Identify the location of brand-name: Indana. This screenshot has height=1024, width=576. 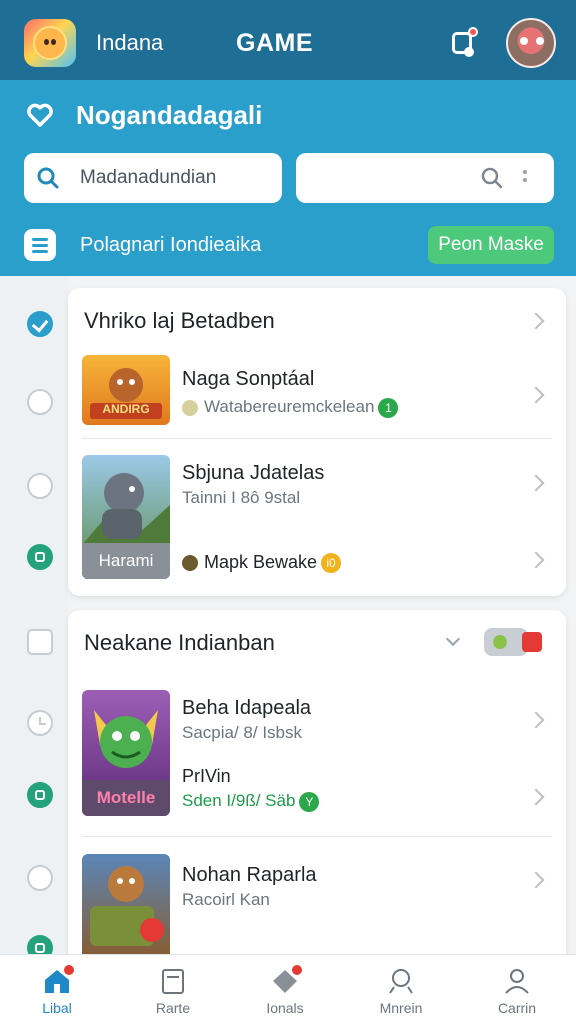
(130, 42).